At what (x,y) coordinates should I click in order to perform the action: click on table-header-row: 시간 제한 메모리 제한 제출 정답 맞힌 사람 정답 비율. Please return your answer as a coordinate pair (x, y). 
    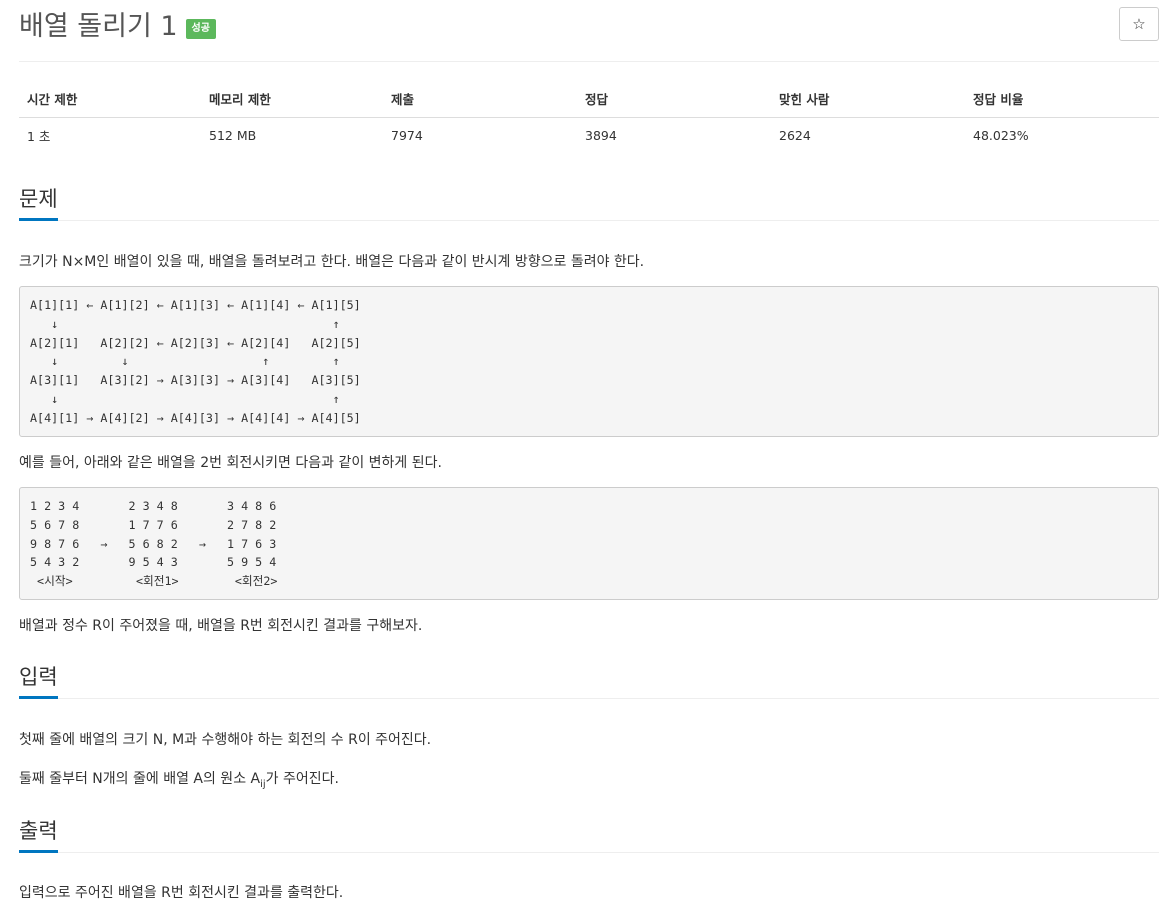
    Looking at the image, I should click on (589, 99).